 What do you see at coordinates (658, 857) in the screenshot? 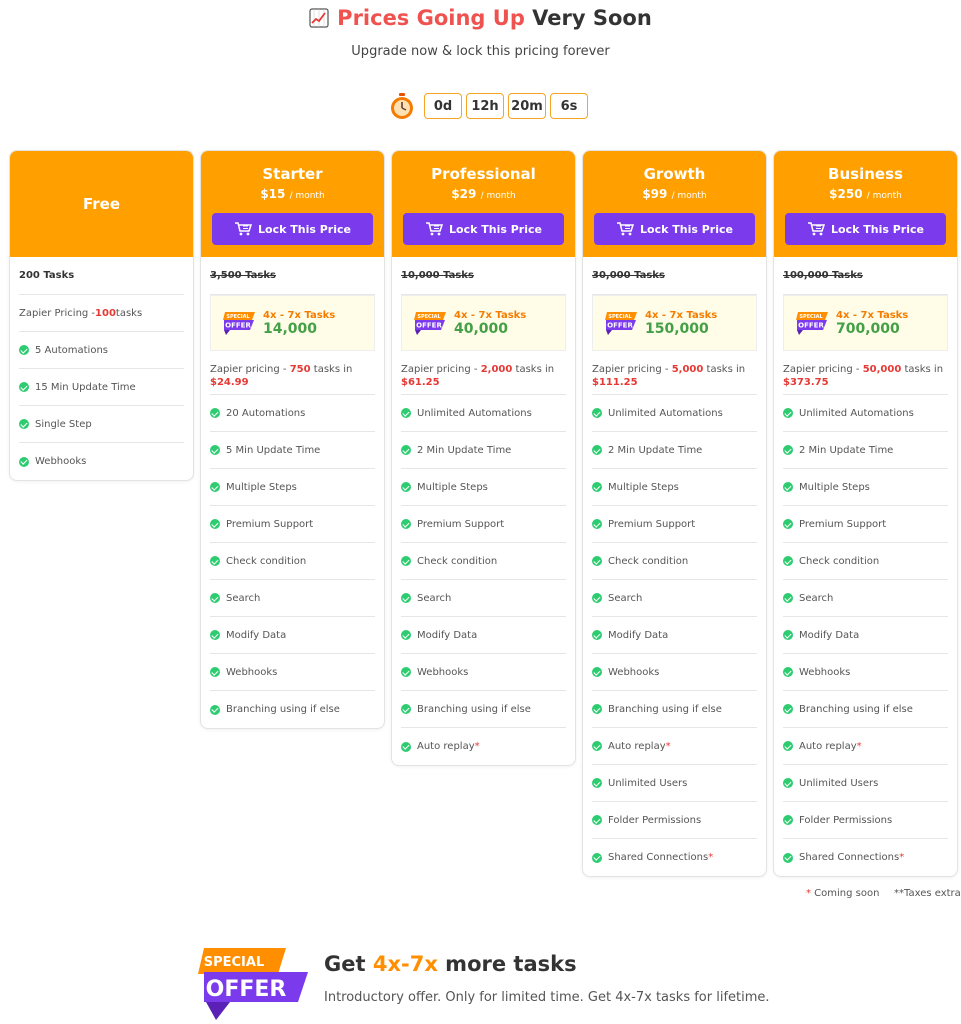
I see `feature-label: Shared Connections` at bounding box center [658, 857].